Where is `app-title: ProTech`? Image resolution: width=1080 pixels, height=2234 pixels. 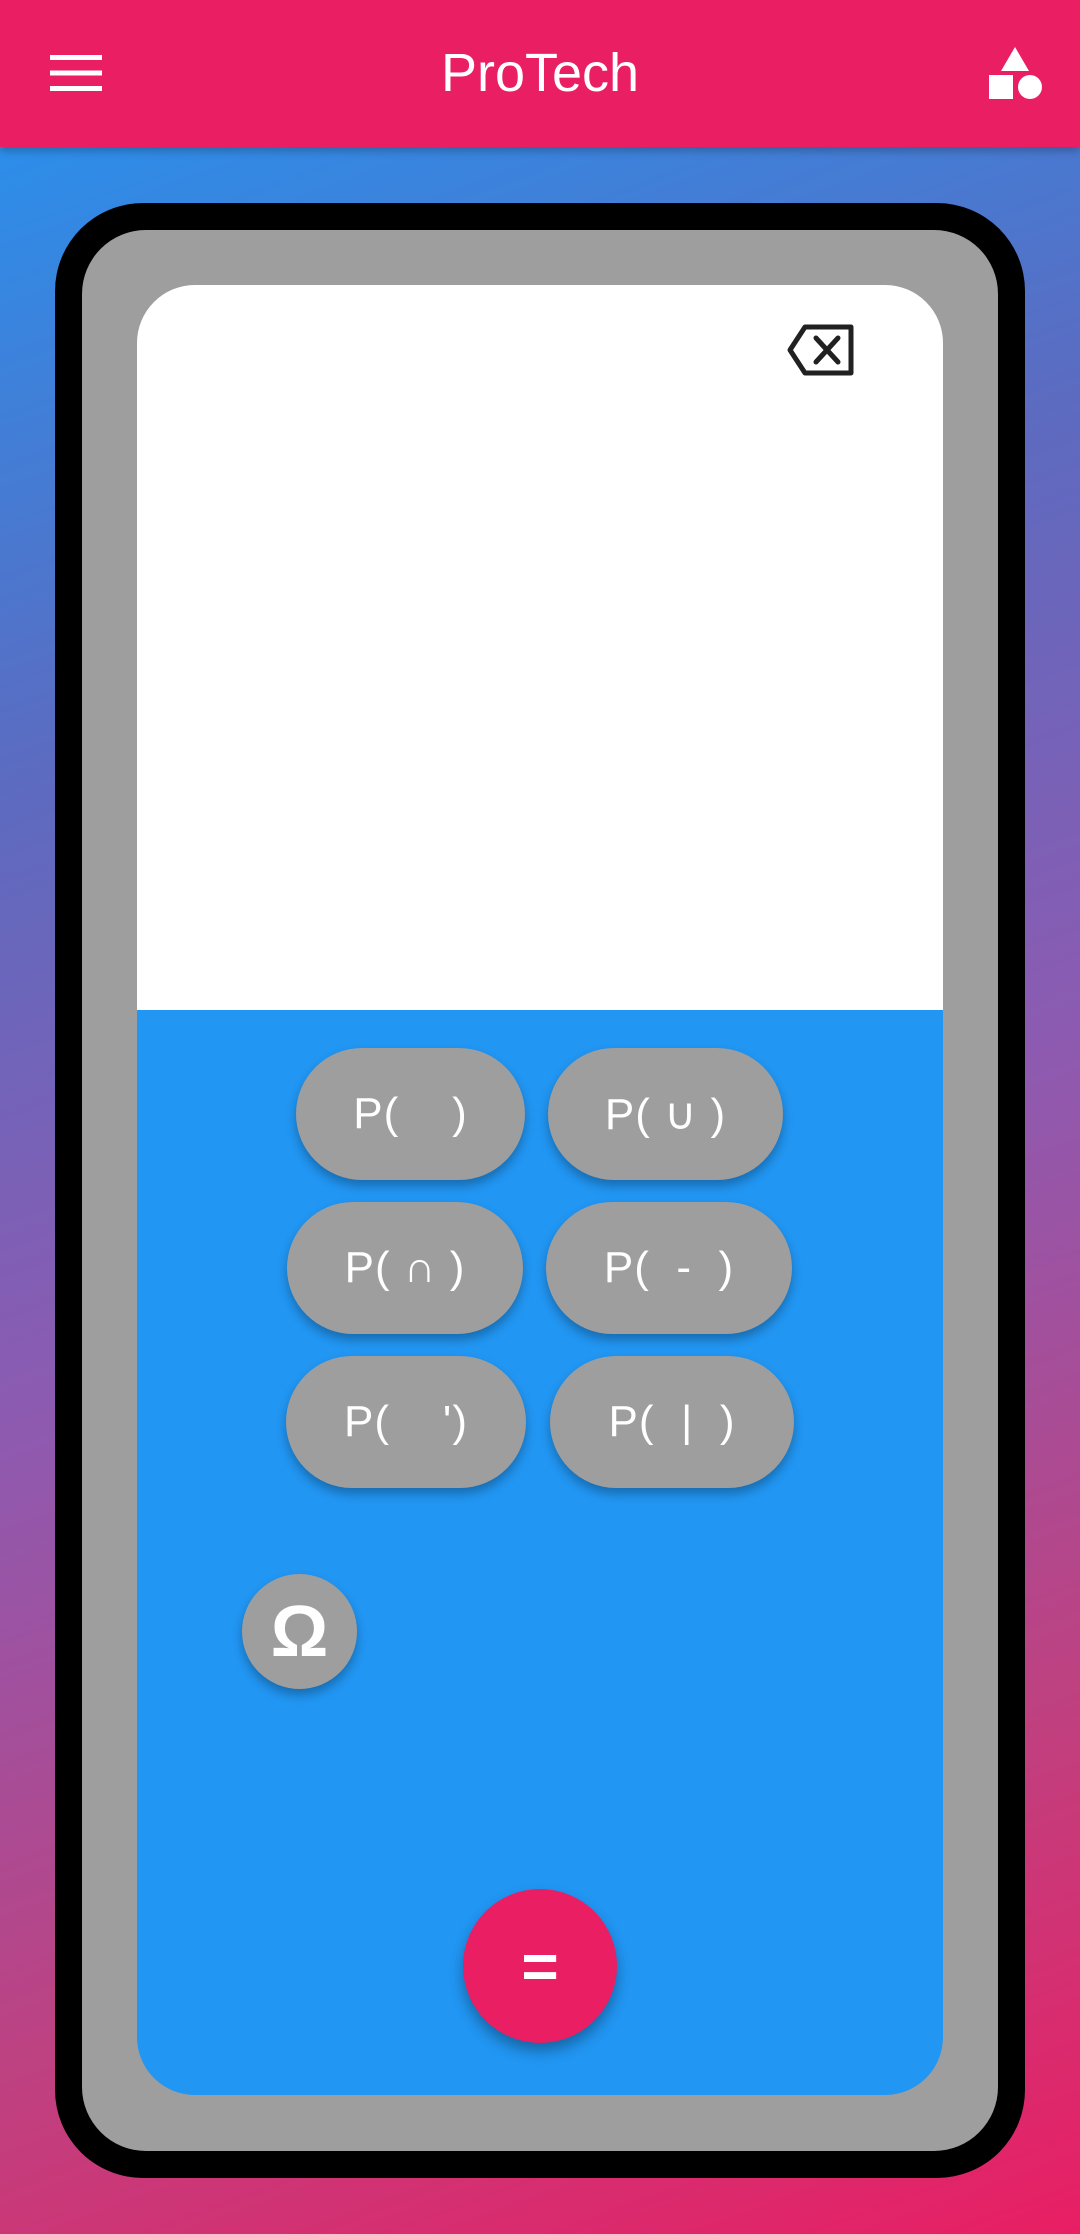 app-title: ProTech is located at coordinates (540, 73).